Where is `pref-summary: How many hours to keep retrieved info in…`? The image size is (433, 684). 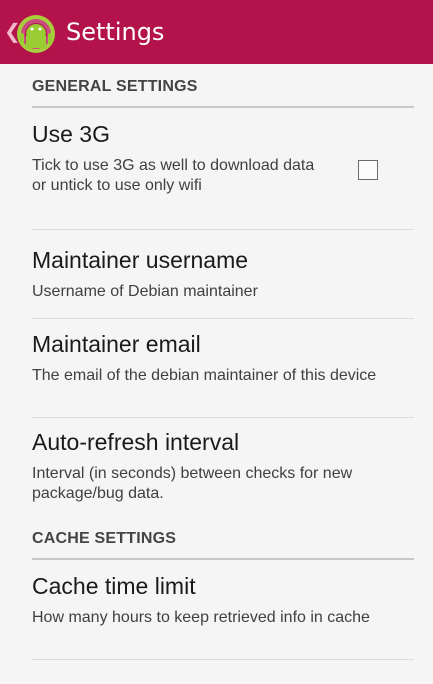
pref-summary: How many hours to keep retrieved info in… is located at coordinates (201, 617).